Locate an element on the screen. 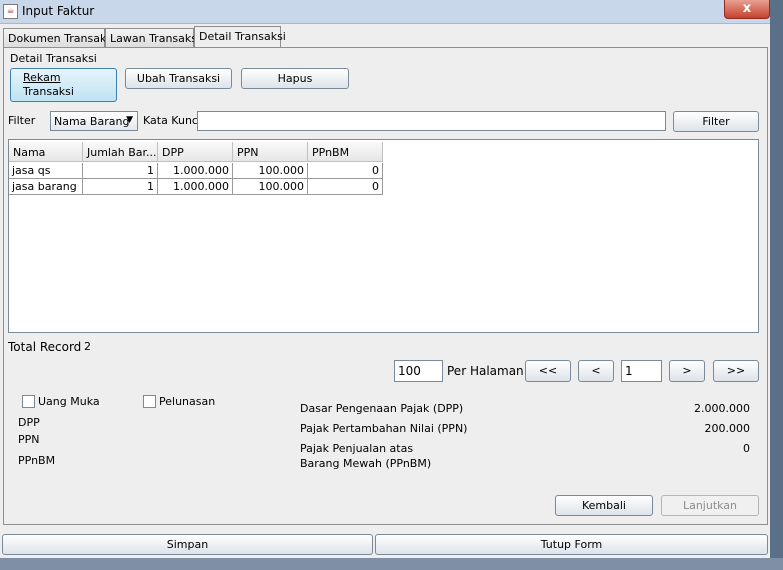 The image size is (783, 570). prev-page-button: < is located at coordinates (596, 371).